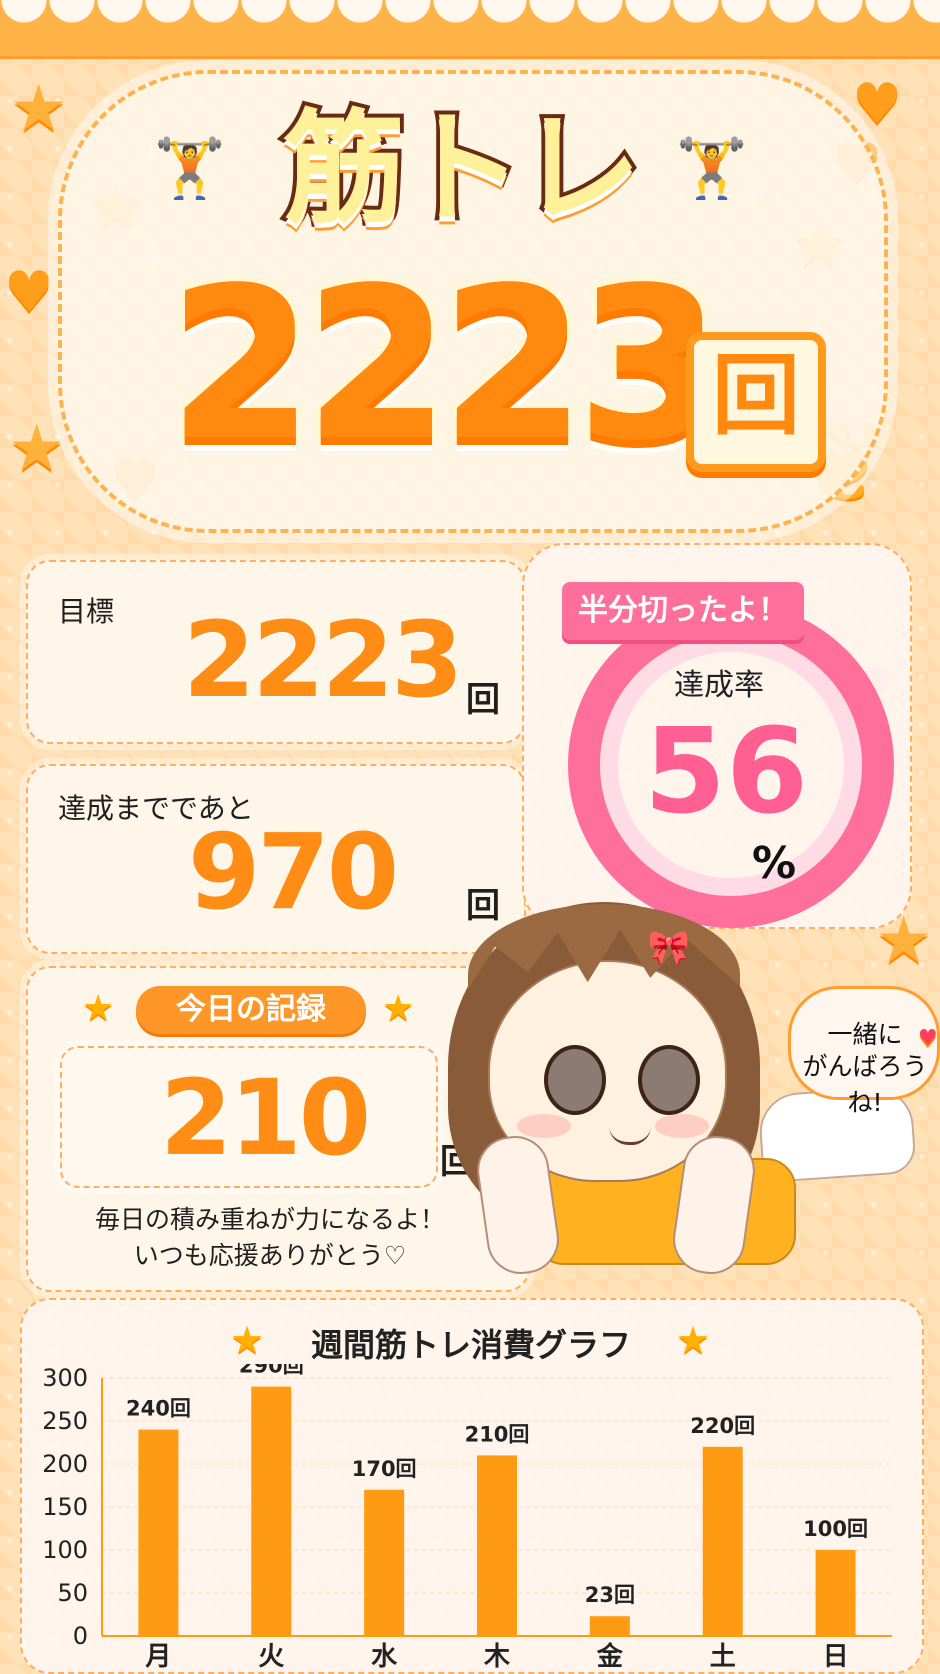  Describe the element at coordinates (497, 1434) in the screenshot. I see `bar-value-label: 210回` at that location.